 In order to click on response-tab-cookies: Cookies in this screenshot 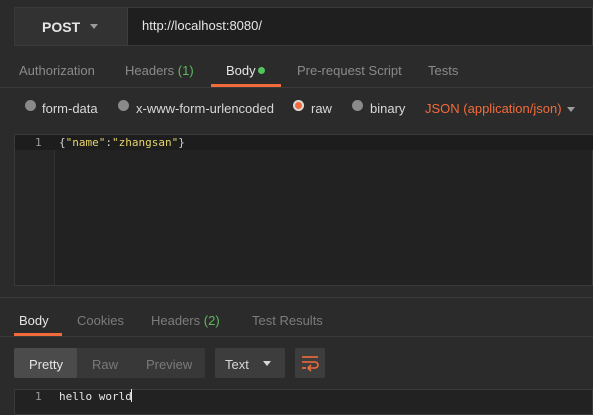, I will do `click(100, 320)`.